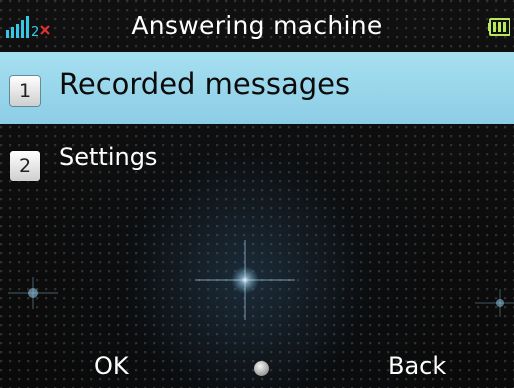  I want to click on back-softkey: Back, so click(417, 366).